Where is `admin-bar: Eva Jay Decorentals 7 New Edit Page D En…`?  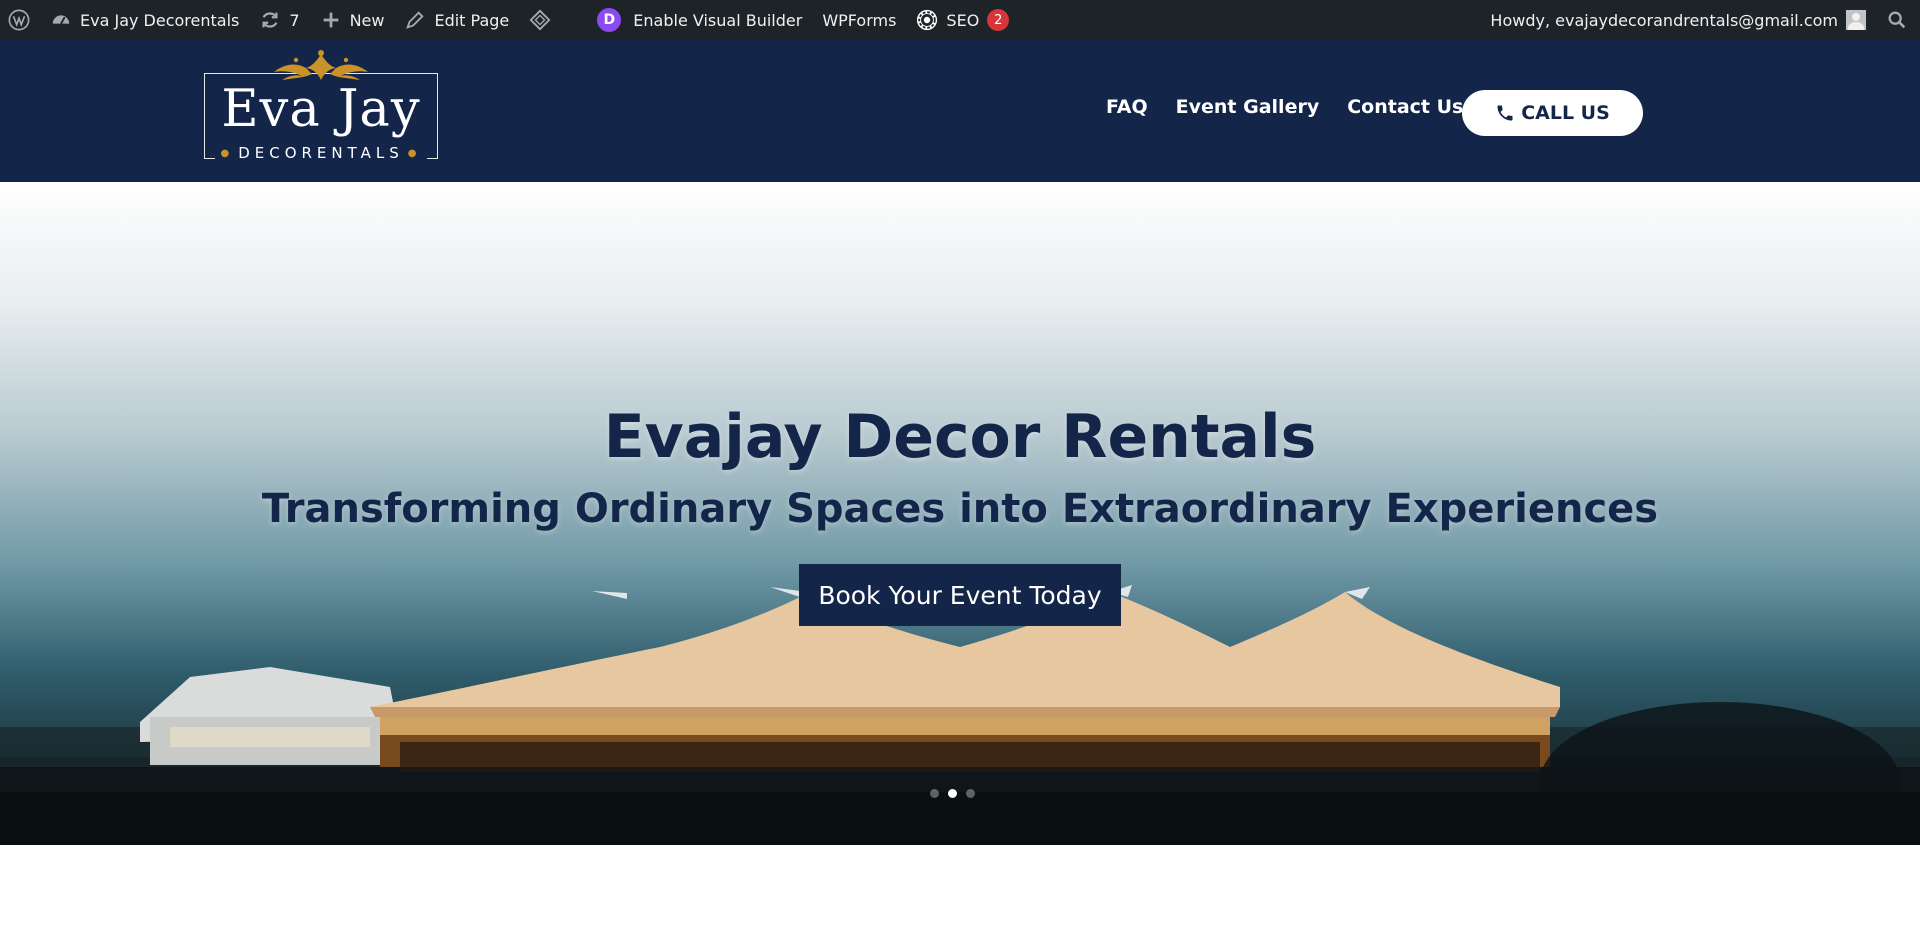 admin-bar: Eva Jay Decorentals 7 New Edit Page D En… is located at coordinates (960, 20).